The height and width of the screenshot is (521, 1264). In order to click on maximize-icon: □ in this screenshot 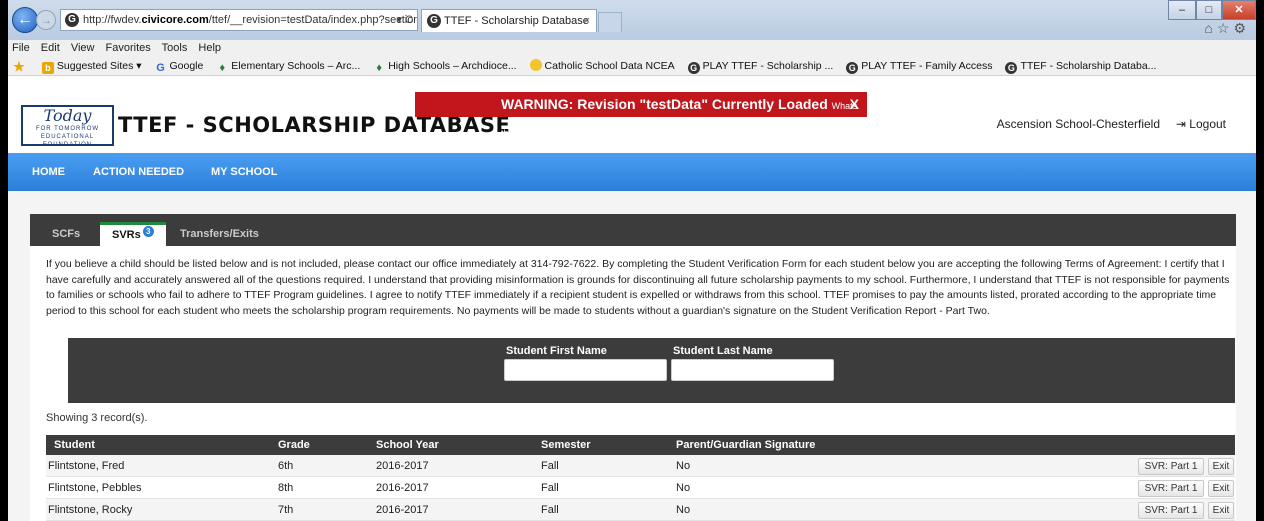, I will do `click(1209, 10)`.